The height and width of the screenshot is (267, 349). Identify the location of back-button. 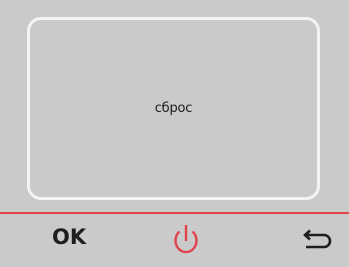
(318, 241).